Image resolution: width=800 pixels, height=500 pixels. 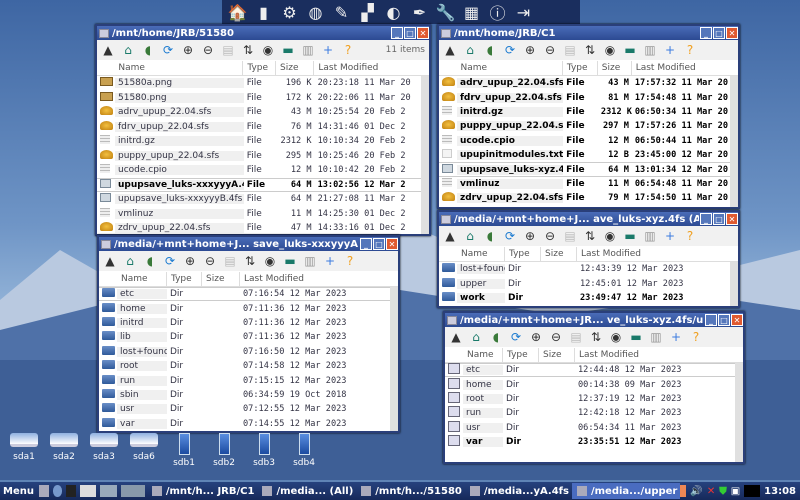 I want to click on clock: 13:08, so click(x=780, y=491).